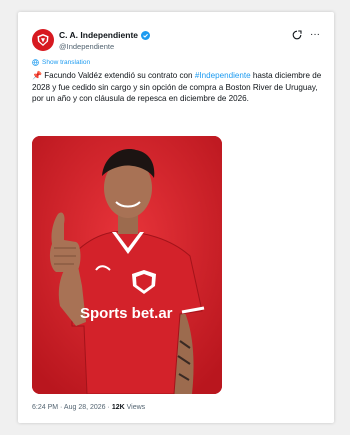  Describe the element at coordinates (118, 407) in the screenshot. I see `views-count: 12K` at that location.